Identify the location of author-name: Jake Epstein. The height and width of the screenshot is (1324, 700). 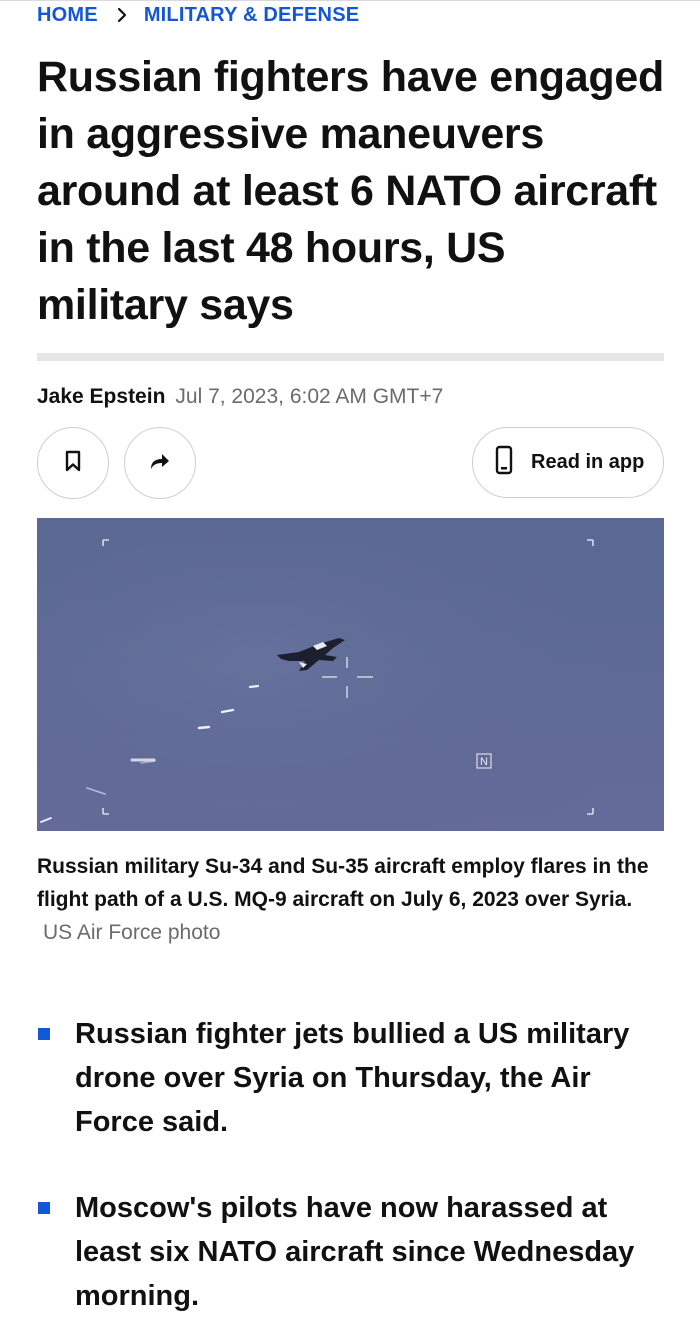
(101, 397).